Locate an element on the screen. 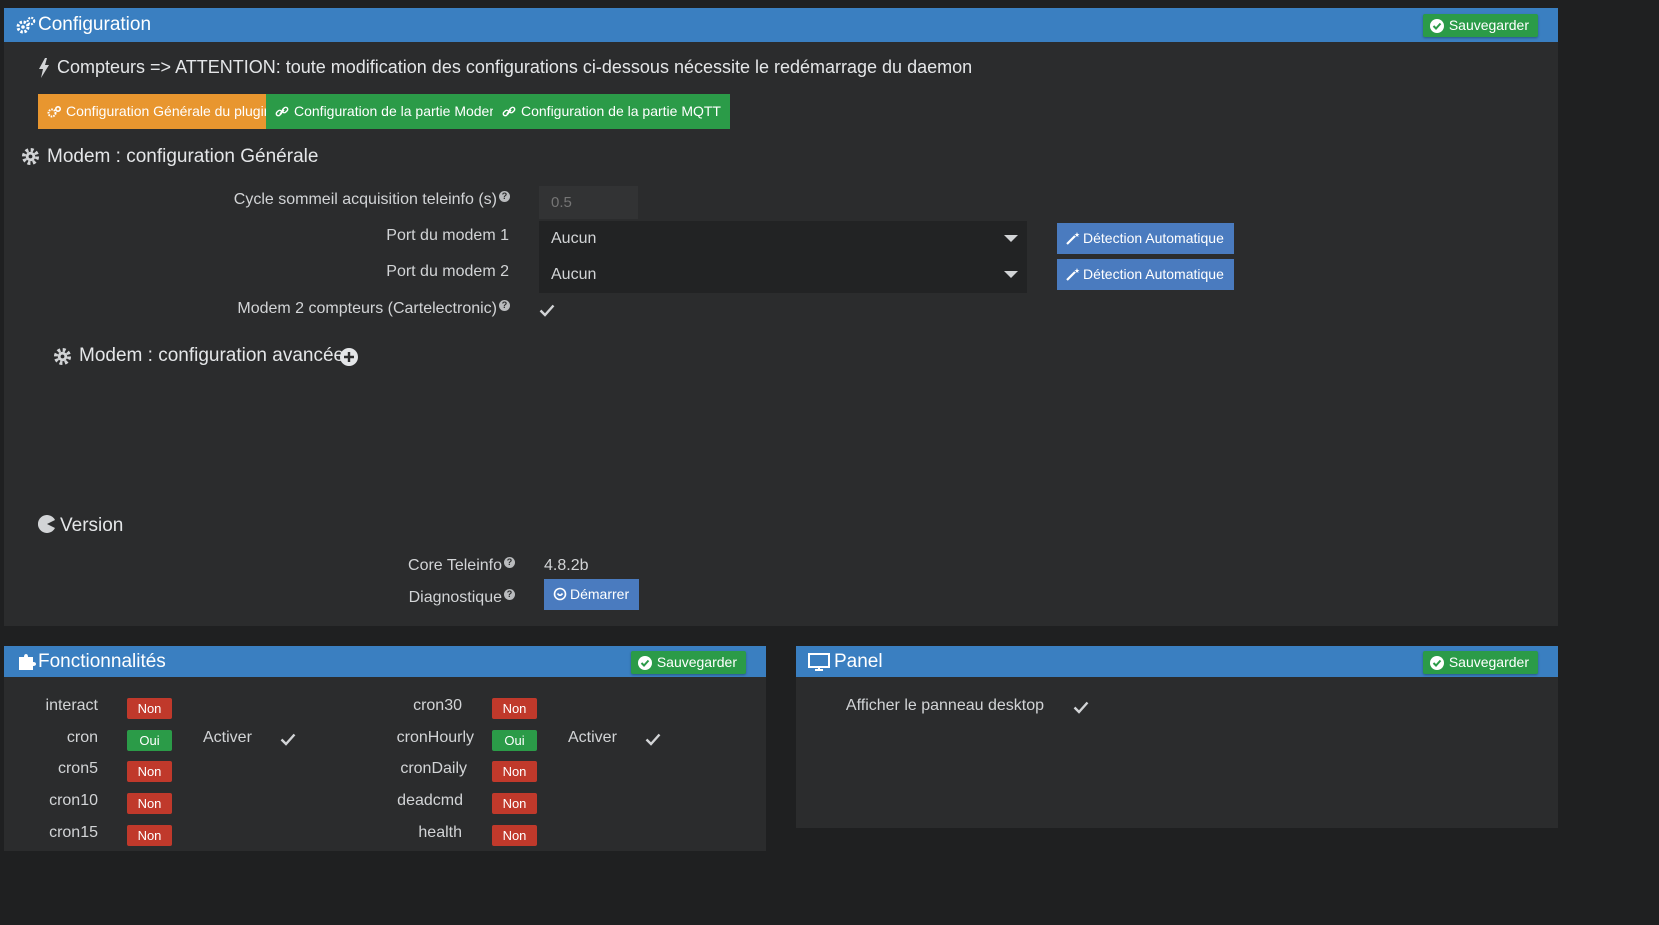 This screenshot has height=925, width=1659. start-diagnostic-button: Démarrer is located at coordinates (592, 594).